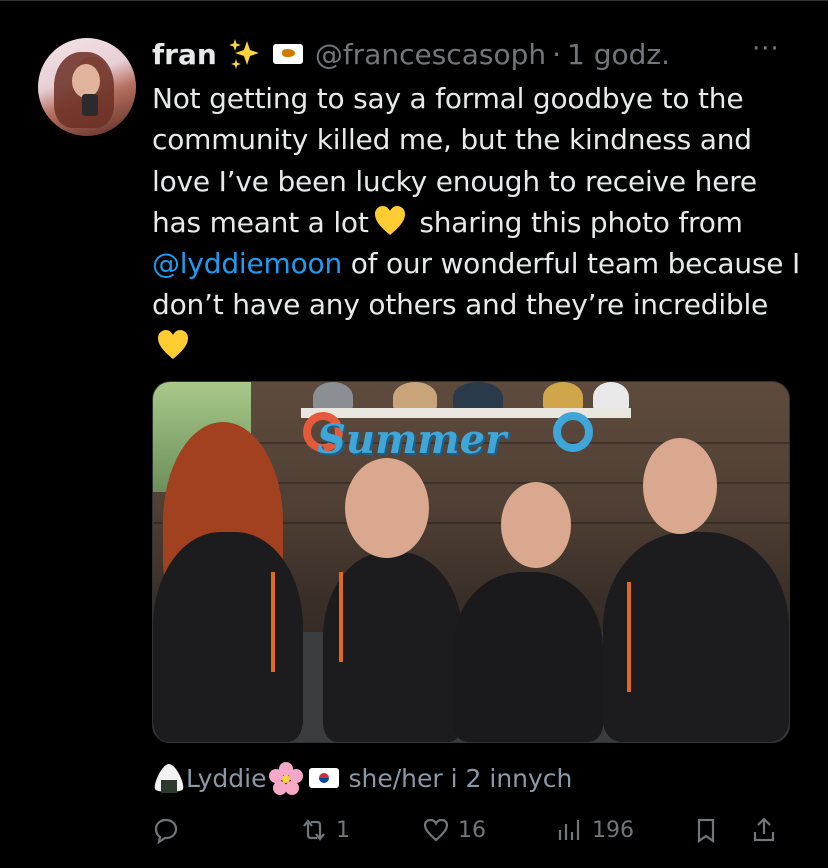 The width and height of the screenshot is (828, 868). I want to click on tweet-actions: 1 16 196, so click(472, 830).